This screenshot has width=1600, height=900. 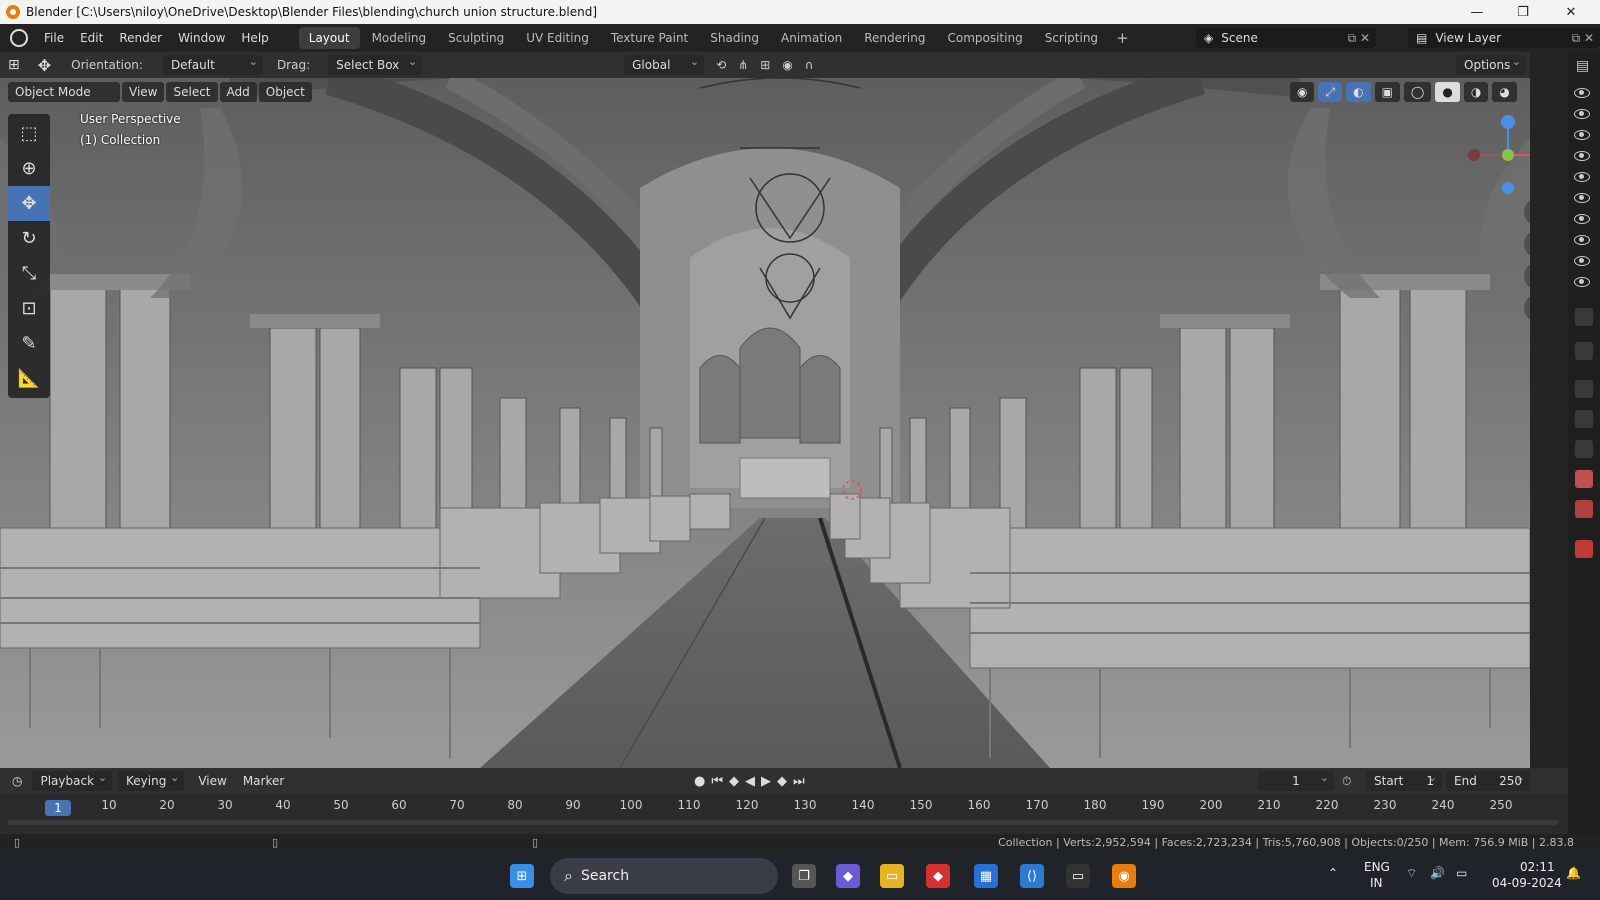 What do you see at coordinates (809, 65) in the screenshot?
I see `falloff-icon: ∩` at bounding box center [809, 65].